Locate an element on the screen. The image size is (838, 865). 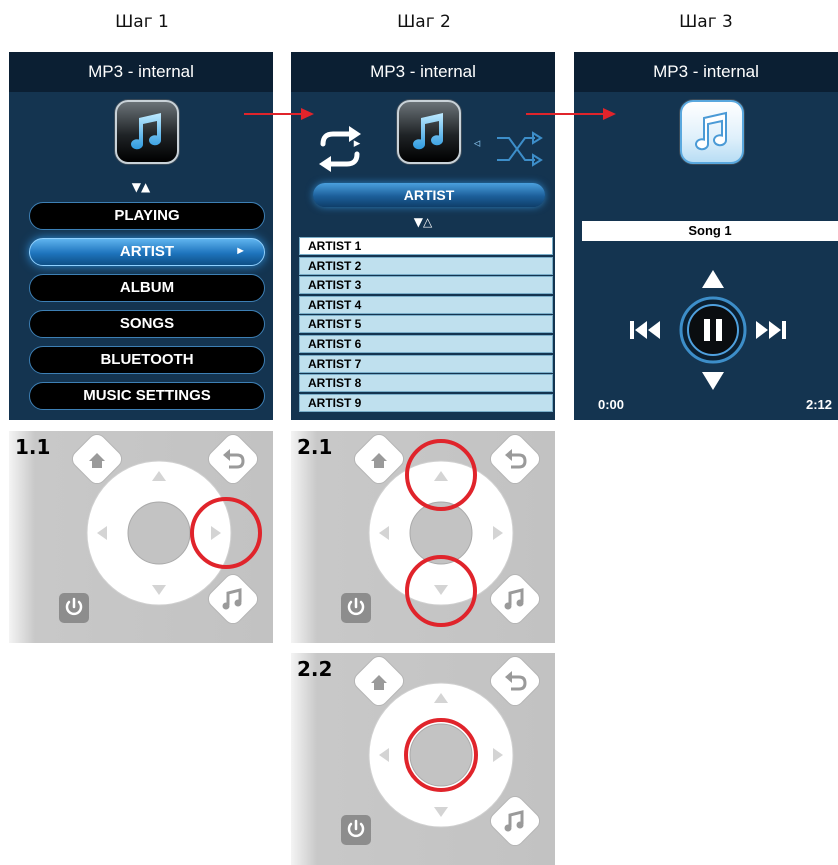
category-pill: ARTIST is located at coordinates (429, 195).